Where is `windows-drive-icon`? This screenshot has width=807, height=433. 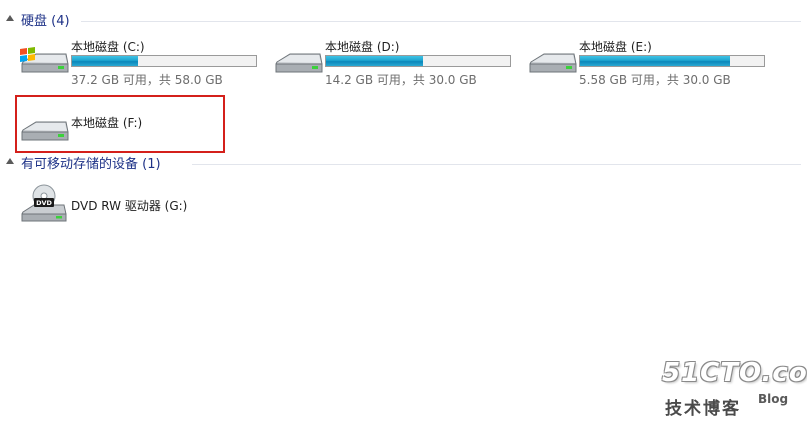
windows-drive-icon is located at coordinates (44, 60).